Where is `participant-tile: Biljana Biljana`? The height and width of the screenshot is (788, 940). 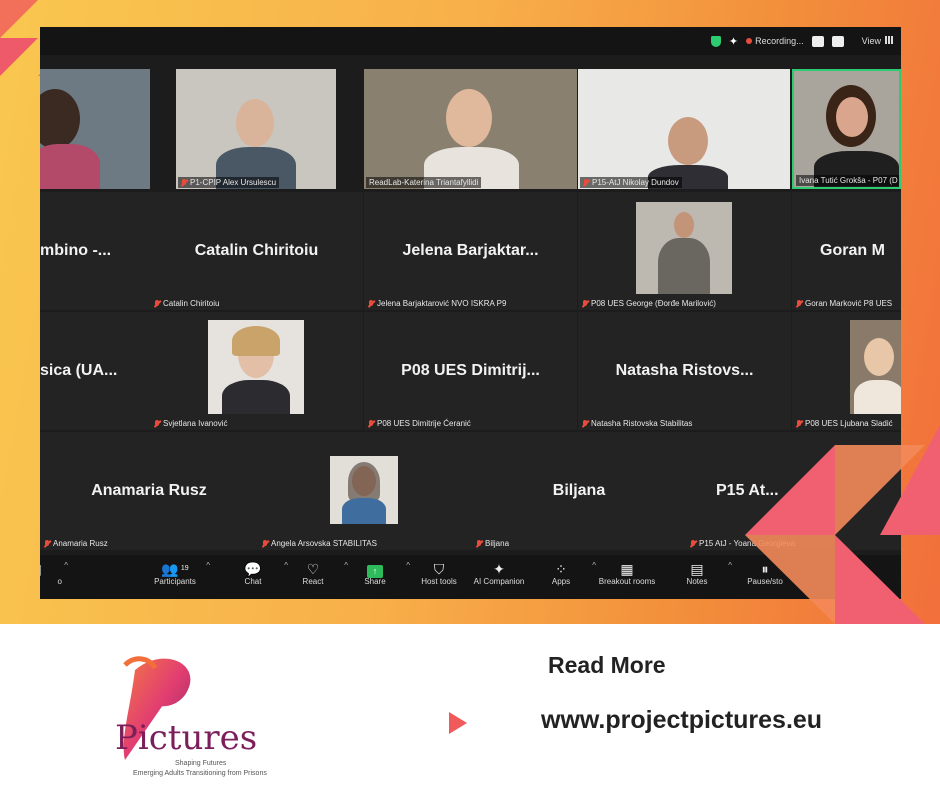
participant-tile: Biljana Biljana is located at coordinates (579, 491).